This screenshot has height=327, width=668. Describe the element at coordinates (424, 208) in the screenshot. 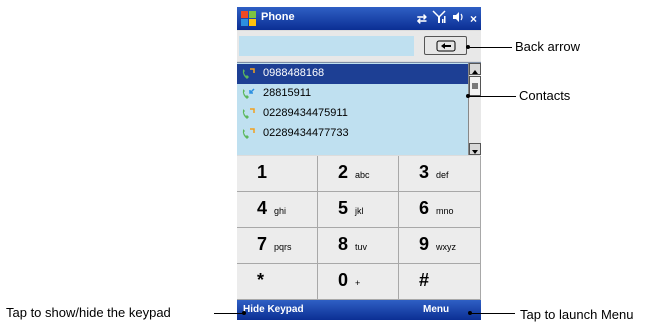

I see `key-digit: 6` at that location.